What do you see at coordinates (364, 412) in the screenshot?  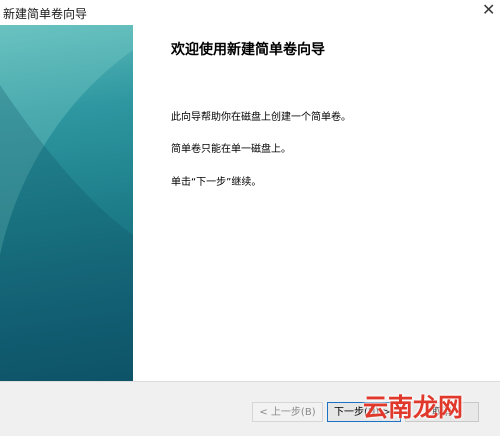 I see `next-button: 下一步(N) >` at bounding box center [364, 412].